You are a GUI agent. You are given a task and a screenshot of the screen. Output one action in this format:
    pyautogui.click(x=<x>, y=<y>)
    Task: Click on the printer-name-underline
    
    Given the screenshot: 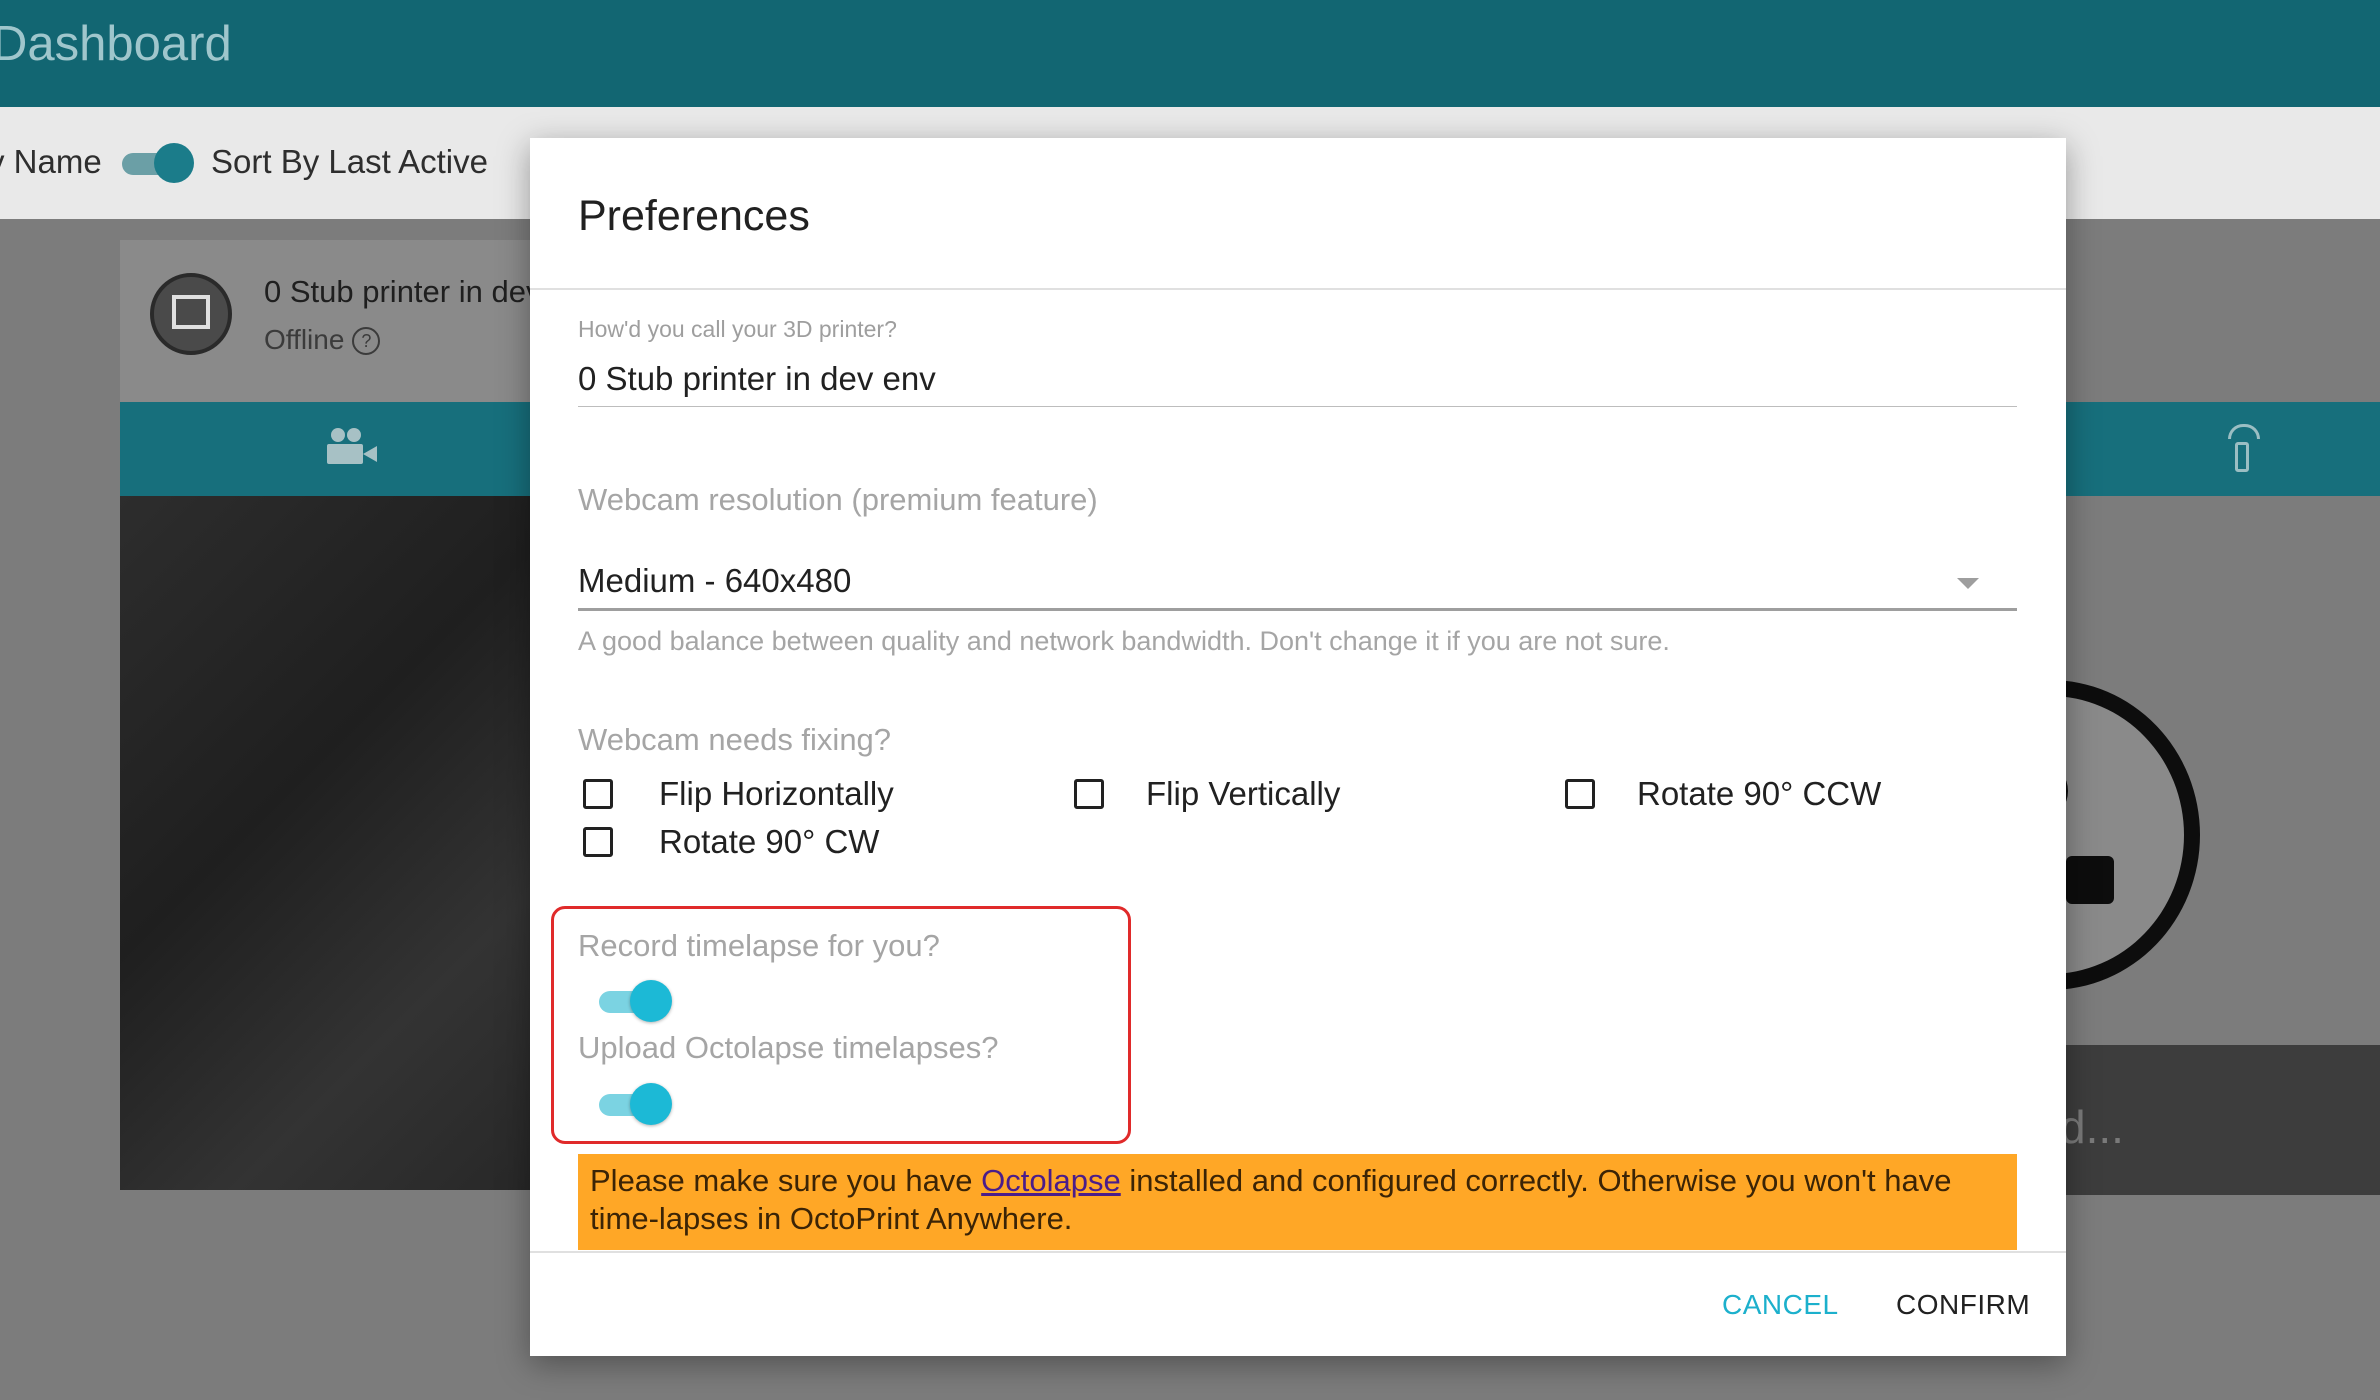 What is the action you would take?
    pyautogui.click(x=1297, y=406)
    